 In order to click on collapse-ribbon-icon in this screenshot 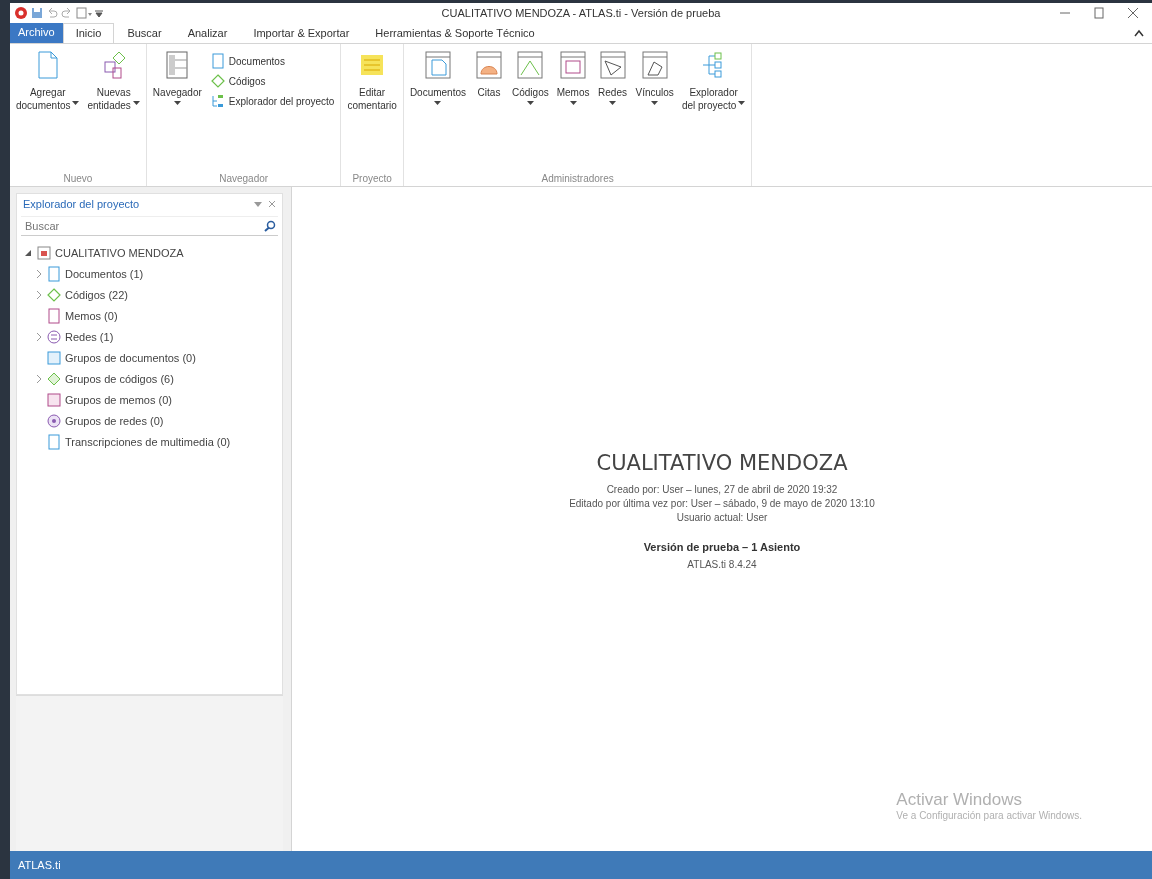, I will do `click(1139, 33)`.